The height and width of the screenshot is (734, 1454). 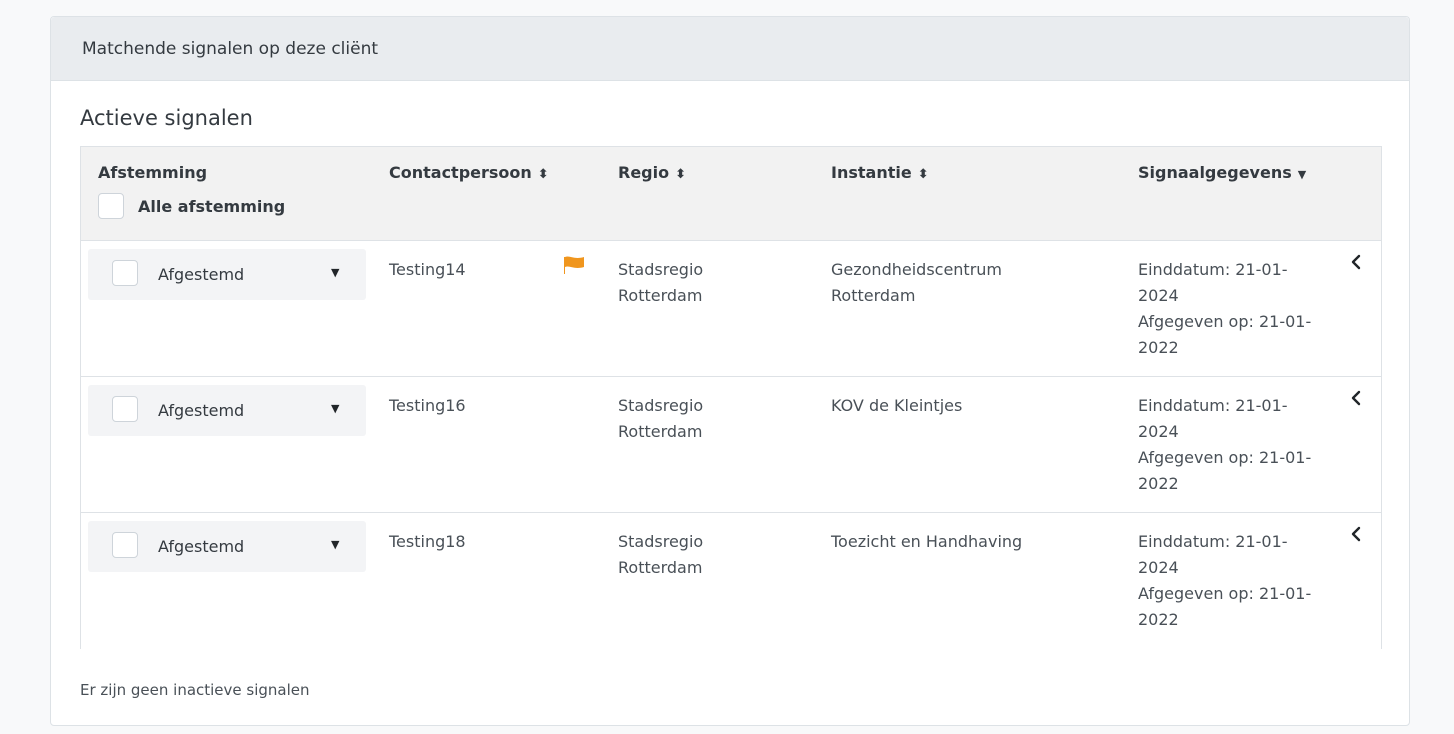 I want to click on column-label-contactpersoon: Contactpersoon, so click(x=460, y=172).